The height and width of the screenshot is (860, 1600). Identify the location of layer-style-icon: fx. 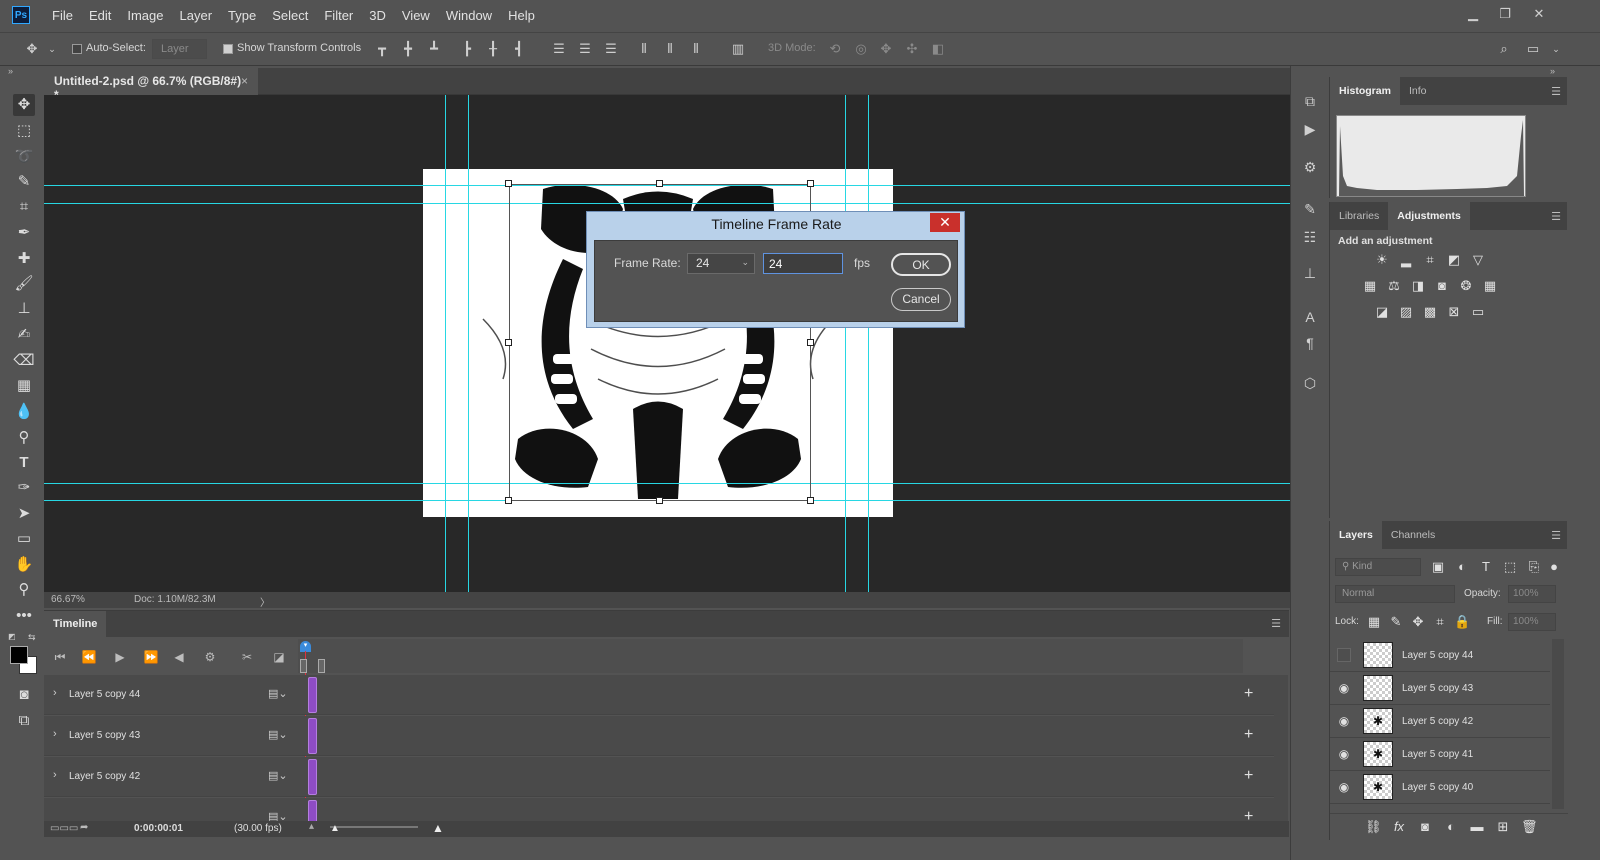
(1399, 827).